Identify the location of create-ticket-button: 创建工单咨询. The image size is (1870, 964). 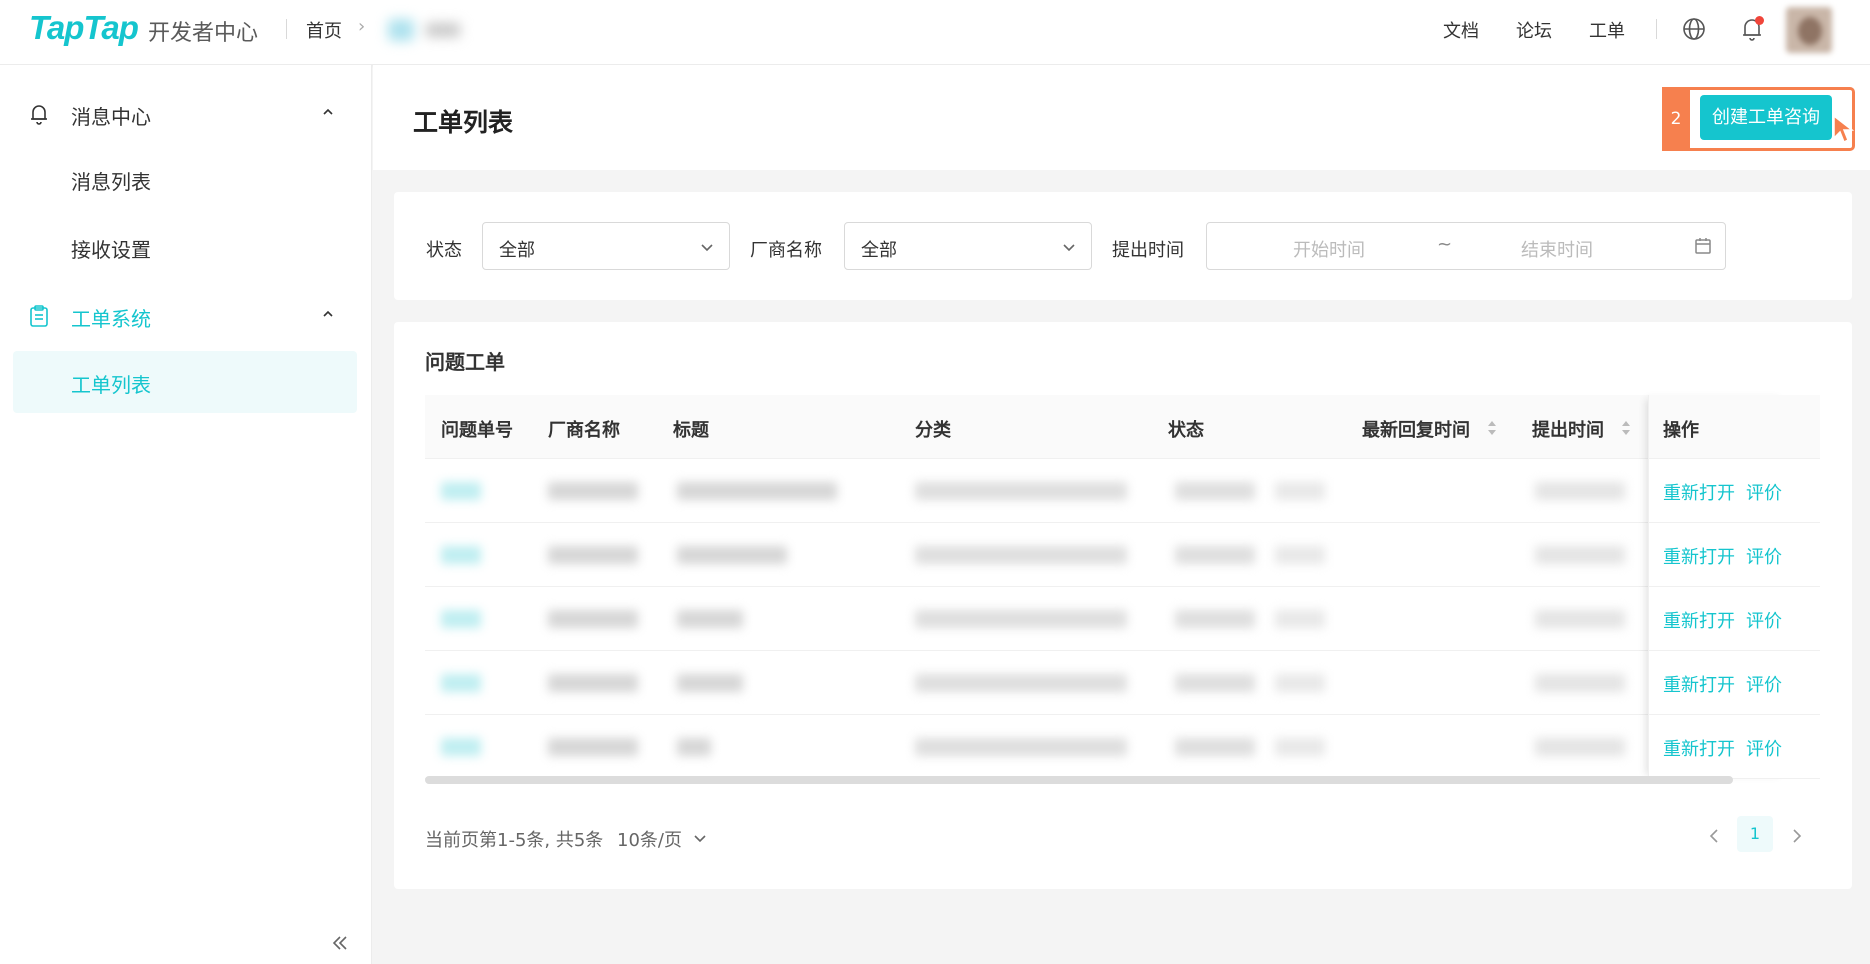
(1766, 117).